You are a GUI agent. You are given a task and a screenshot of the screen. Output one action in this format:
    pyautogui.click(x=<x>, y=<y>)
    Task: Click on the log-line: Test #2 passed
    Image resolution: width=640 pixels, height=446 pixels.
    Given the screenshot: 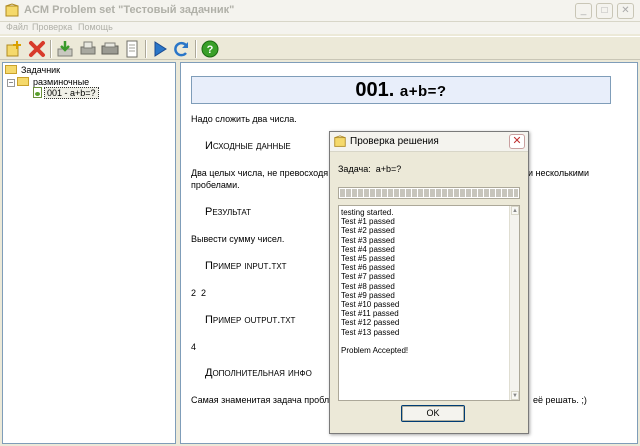 What is the action you would take?
    pyautogui.click(x=368, y=231)
    